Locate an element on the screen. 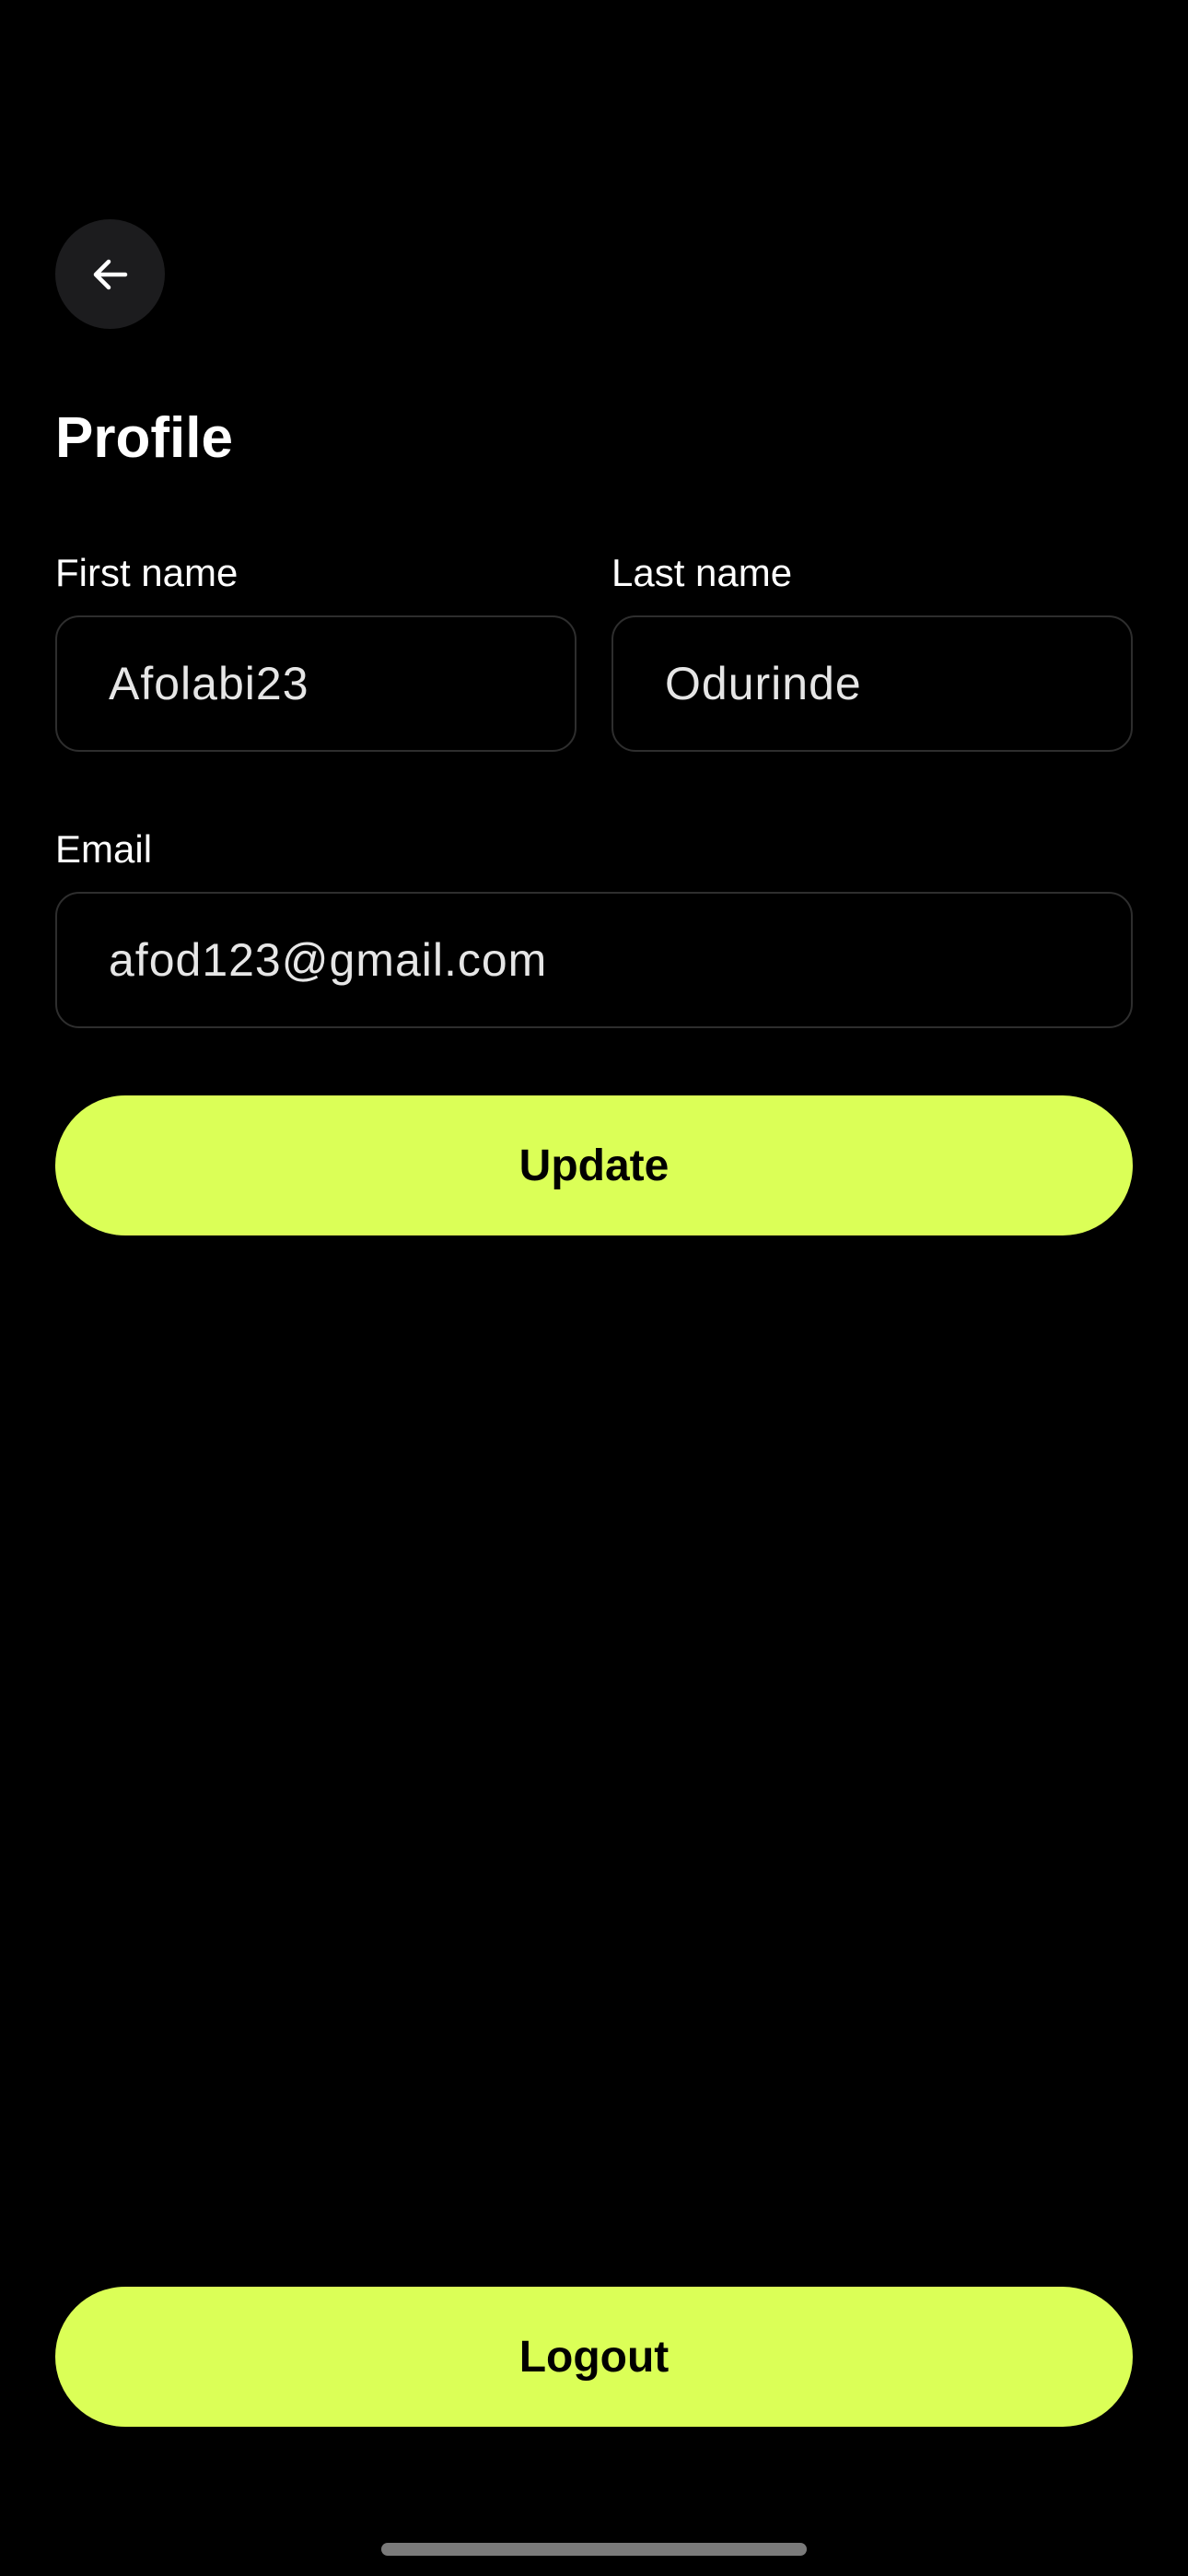 This screenshot has height=2576, width=1188. first-name-label: First name is located at coordinates (147, 572).